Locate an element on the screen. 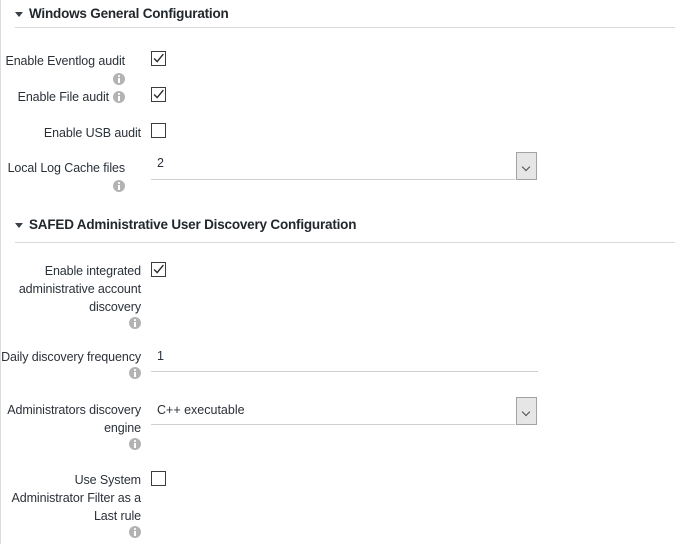 The width and height of the screenshot is (688, 544). field-underline-daily-discovery-frequency is located at coordinates (344, 371).